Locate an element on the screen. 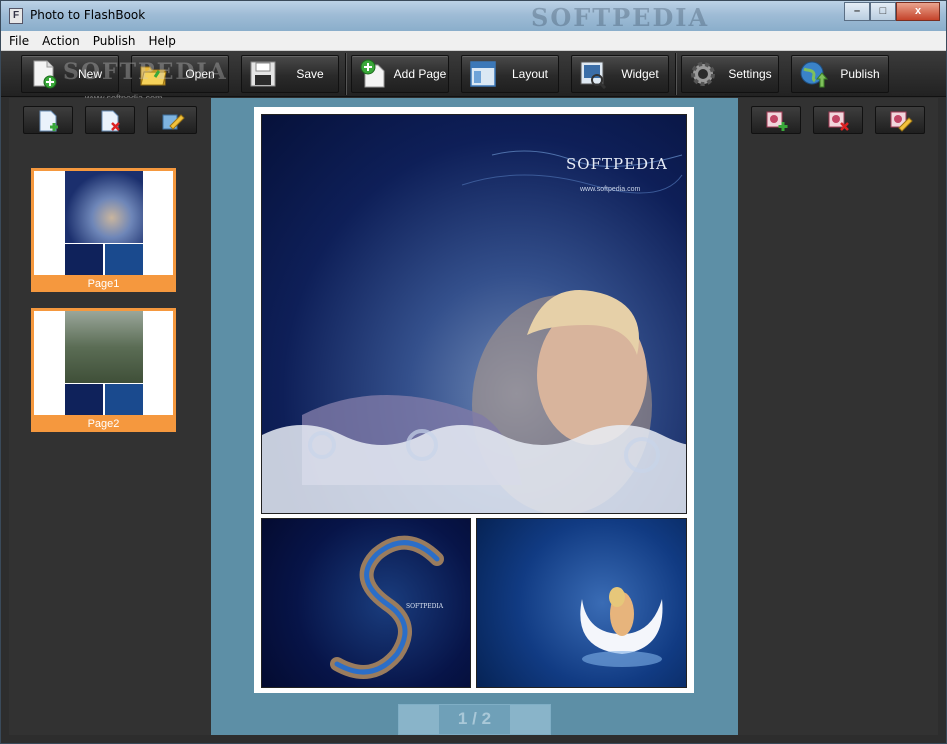  title-bar: SOFTPEDIA F Photo to FlashBook – □ x is located at coordinates (473, 16).